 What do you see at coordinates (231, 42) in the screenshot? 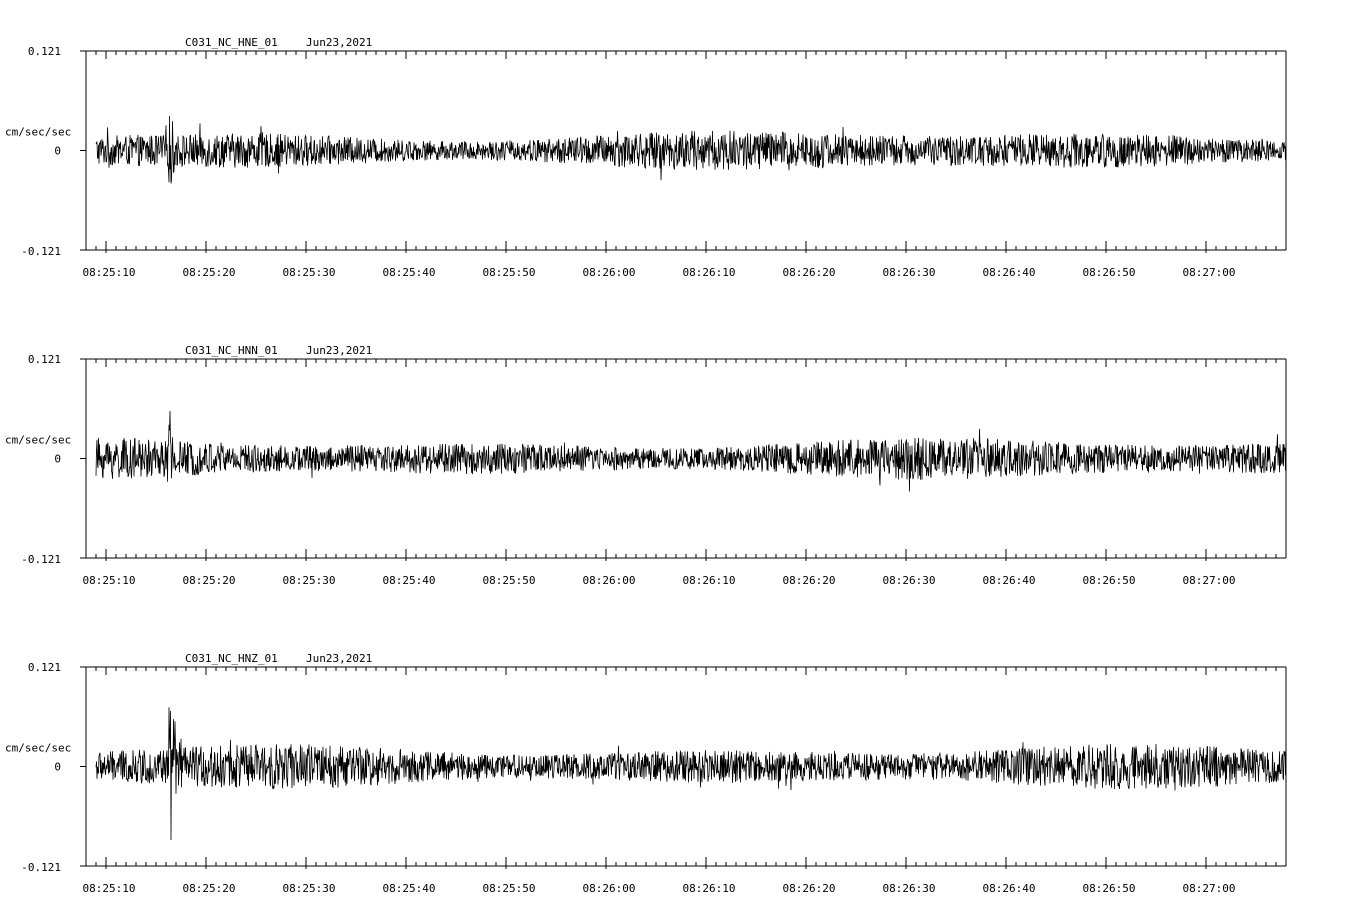
I see `channel-title: C031_NC_HNE_01` at bounding box center [231, 42].